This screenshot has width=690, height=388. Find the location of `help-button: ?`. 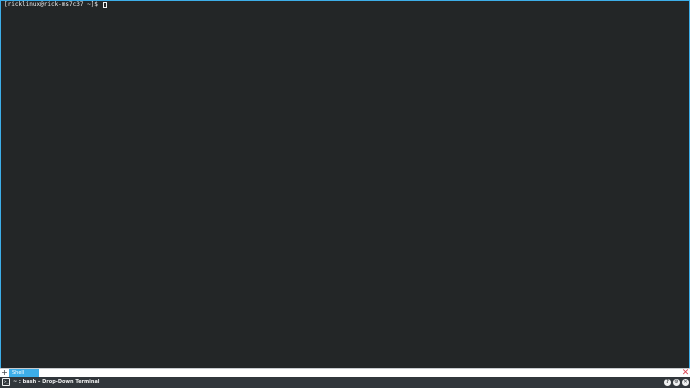

help-button: ? is located at coordinates (667, 382).